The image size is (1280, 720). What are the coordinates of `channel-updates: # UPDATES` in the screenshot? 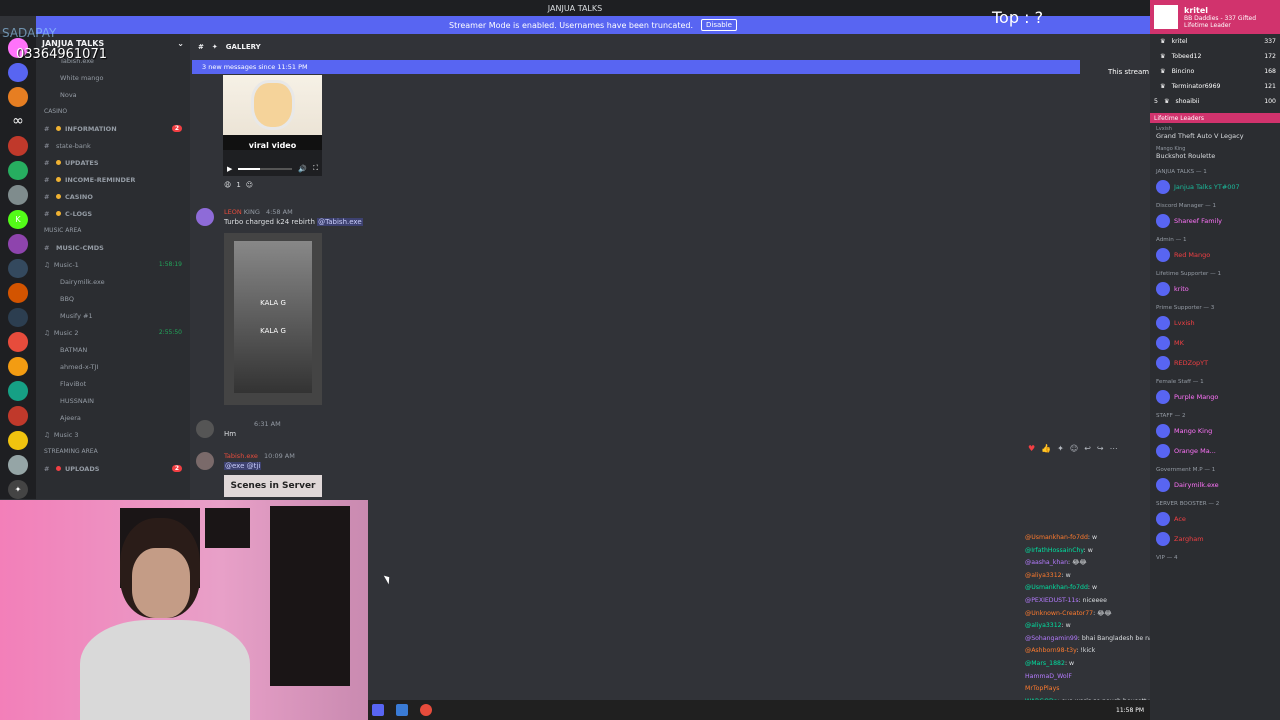 It's located at (113, 162).